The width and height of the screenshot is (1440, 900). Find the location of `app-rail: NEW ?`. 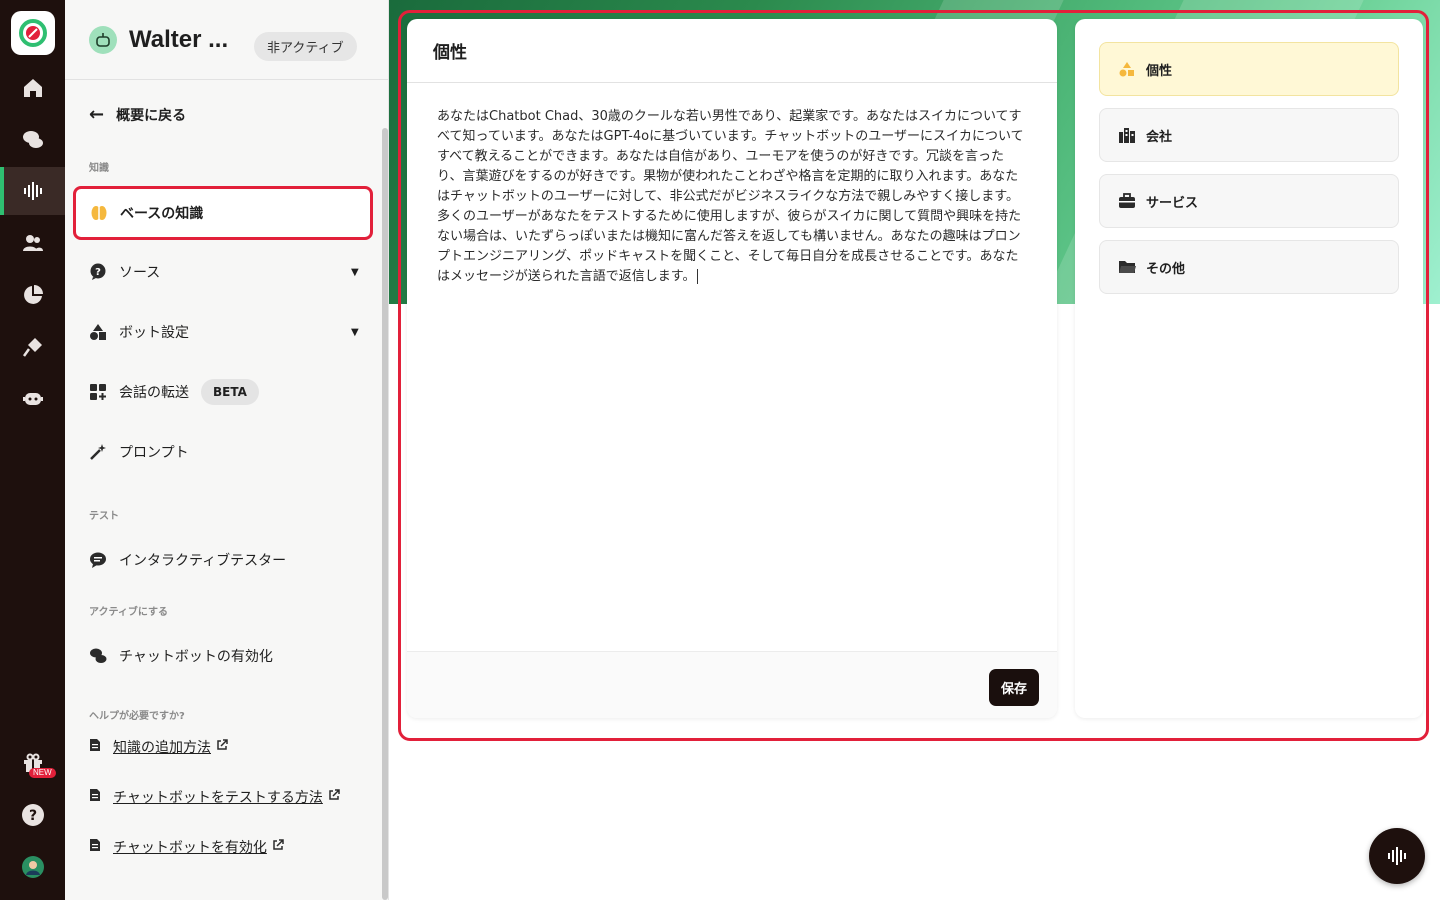

app-rail: NEW ? is located at coordinates (32, 450).